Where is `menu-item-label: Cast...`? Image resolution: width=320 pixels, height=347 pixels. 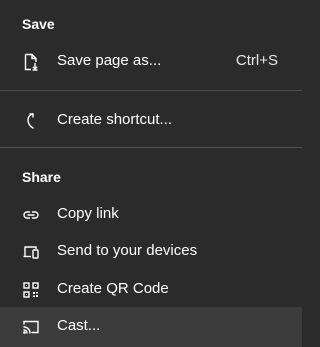
menu-item-label: Cast... is located at coordinates (79, 325).